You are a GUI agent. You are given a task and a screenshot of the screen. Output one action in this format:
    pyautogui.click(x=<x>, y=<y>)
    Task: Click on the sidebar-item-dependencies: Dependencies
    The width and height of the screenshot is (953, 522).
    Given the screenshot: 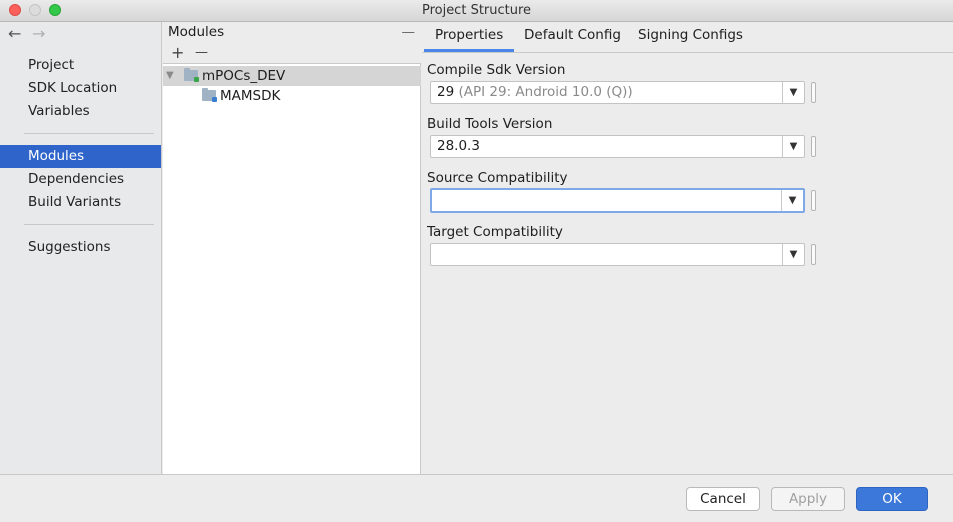 What is the action you would take?
    pyautogui.click(x=80, y=179)
    